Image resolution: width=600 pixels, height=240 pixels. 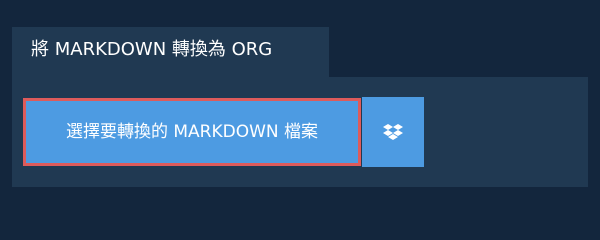 I want to click on dropbox-button, so click(x=393, y=132).